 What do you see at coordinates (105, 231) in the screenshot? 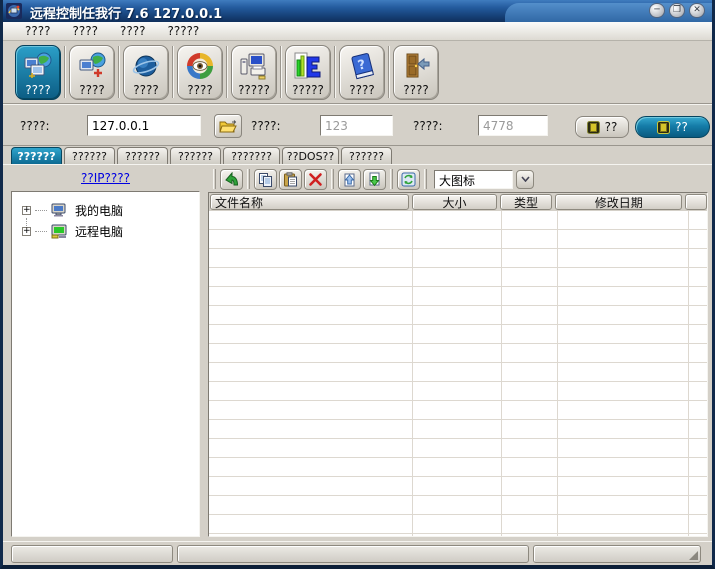
I see `tree-item-remote-computer: + 远程电脑` at bounding box center [105, 231].